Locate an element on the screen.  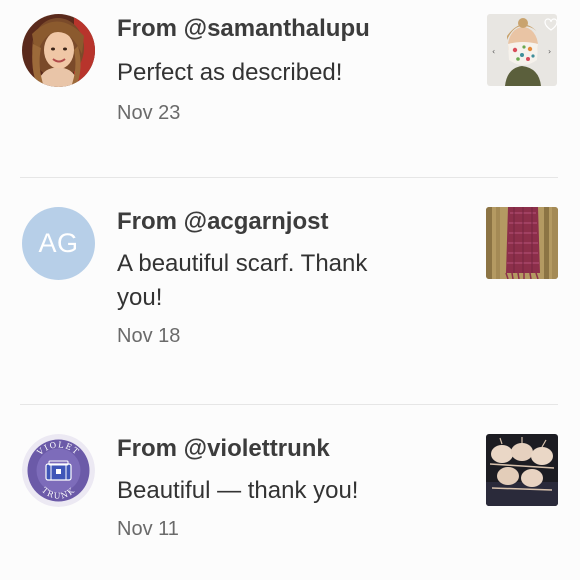
reviewer-avatar is located at coordinates (58, 50).